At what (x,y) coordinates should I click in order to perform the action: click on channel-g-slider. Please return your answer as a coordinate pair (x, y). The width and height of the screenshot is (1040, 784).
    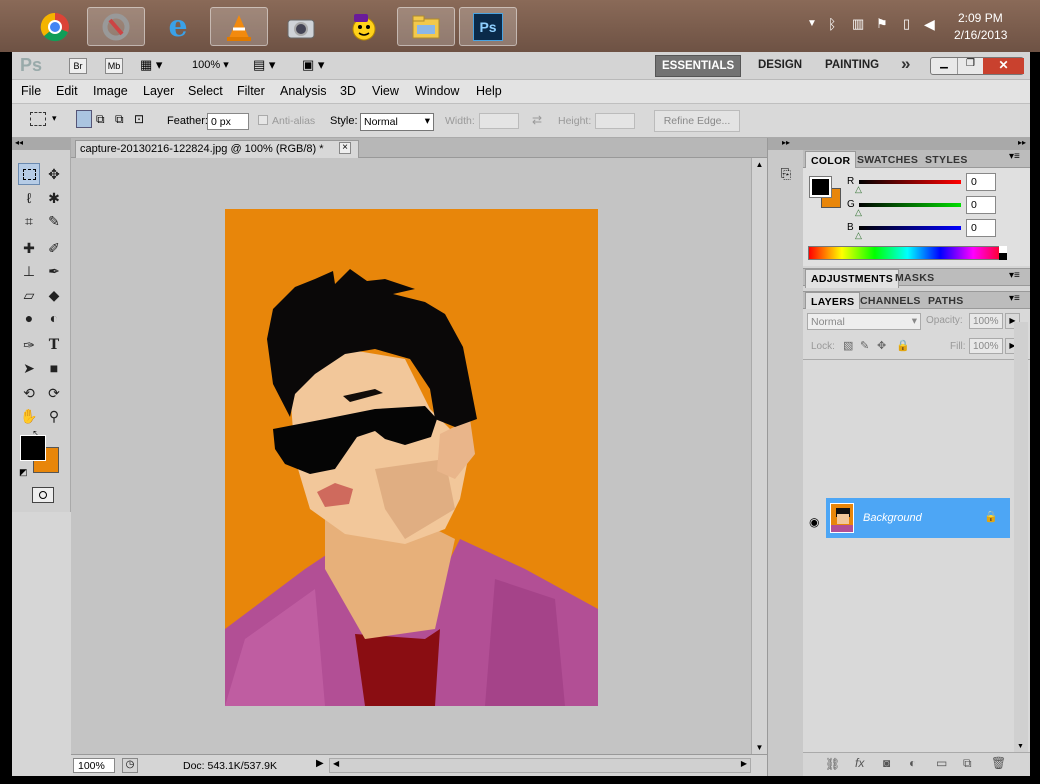
    Looking at the image, I should click on (910, 205).